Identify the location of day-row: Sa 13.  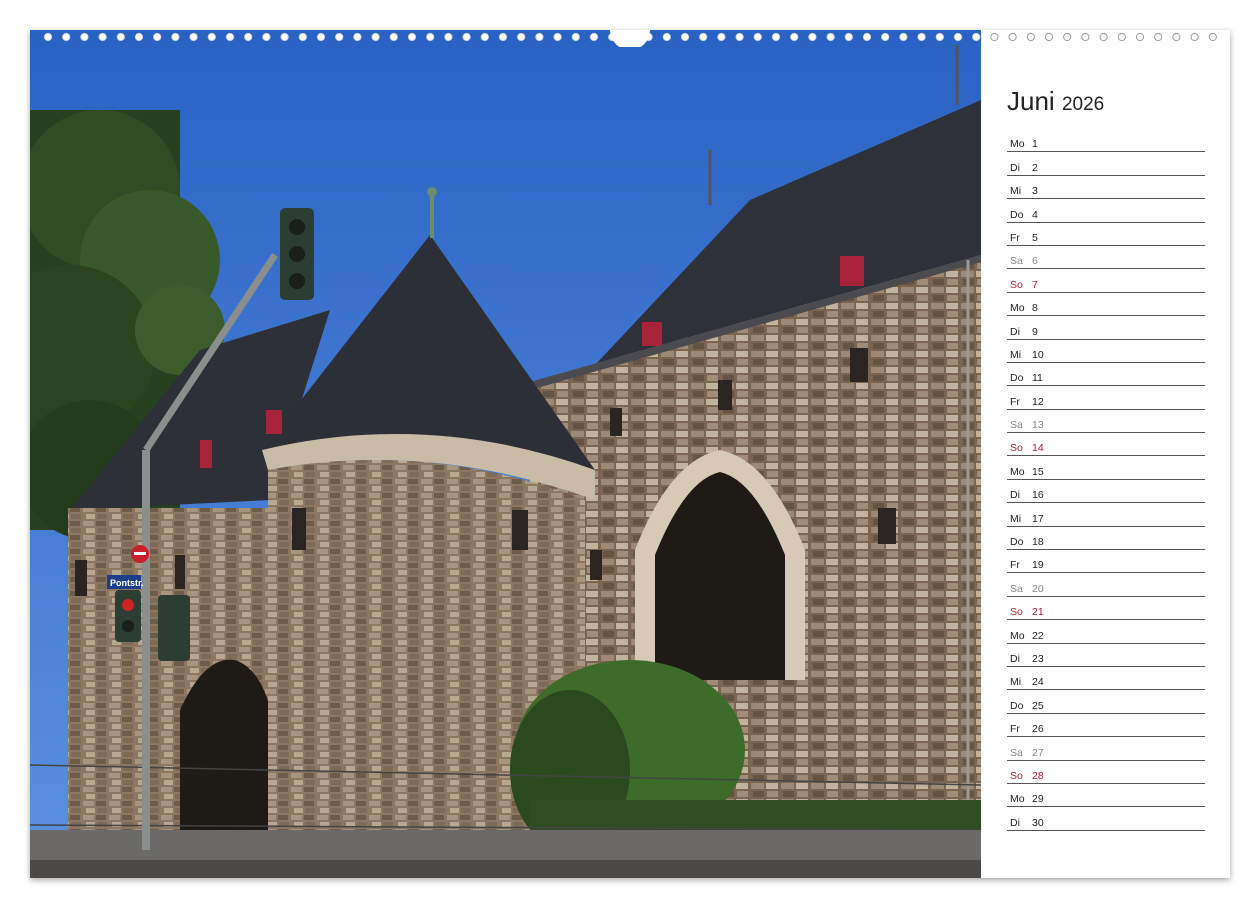
(1106, 422).